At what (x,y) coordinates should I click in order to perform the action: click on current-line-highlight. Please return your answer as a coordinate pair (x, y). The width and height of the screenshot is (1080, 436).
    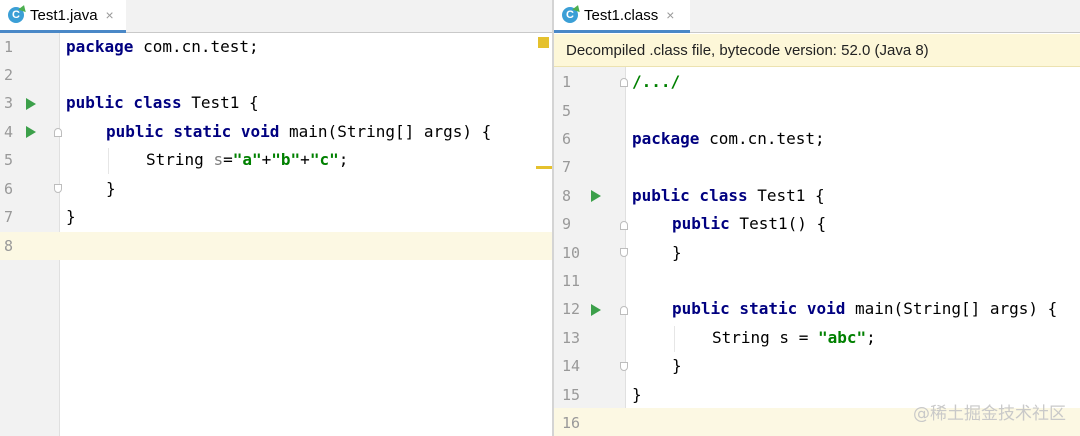
    Looking at the image, I should click on (276, 246).